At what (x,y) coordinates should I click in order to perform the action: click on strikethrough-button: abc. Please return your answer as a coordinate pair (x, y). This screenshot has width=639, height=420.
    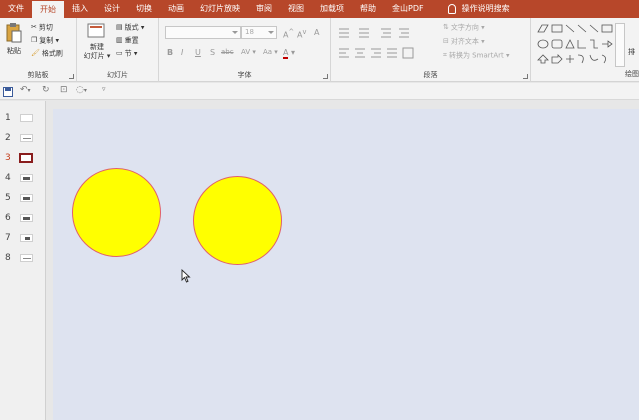
    Looking at the image, I should click on (227, 52).